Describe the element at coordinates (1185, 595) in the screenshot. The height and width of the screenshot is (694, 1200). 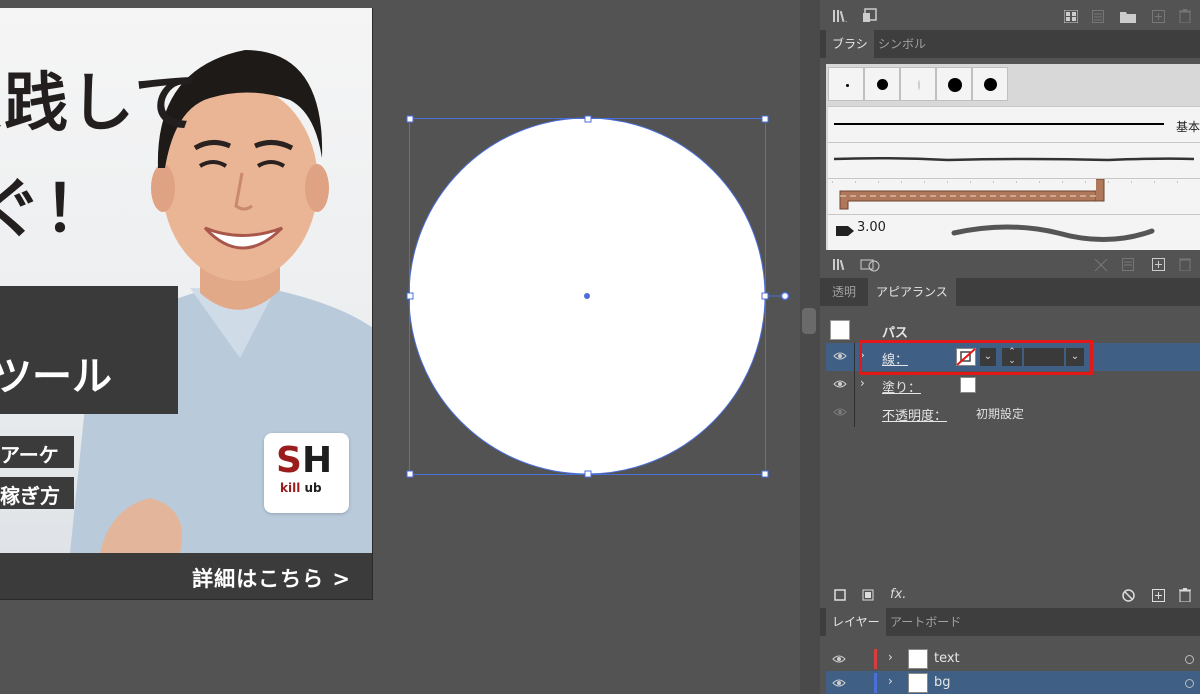
I see `delete-item-icon` at that location.